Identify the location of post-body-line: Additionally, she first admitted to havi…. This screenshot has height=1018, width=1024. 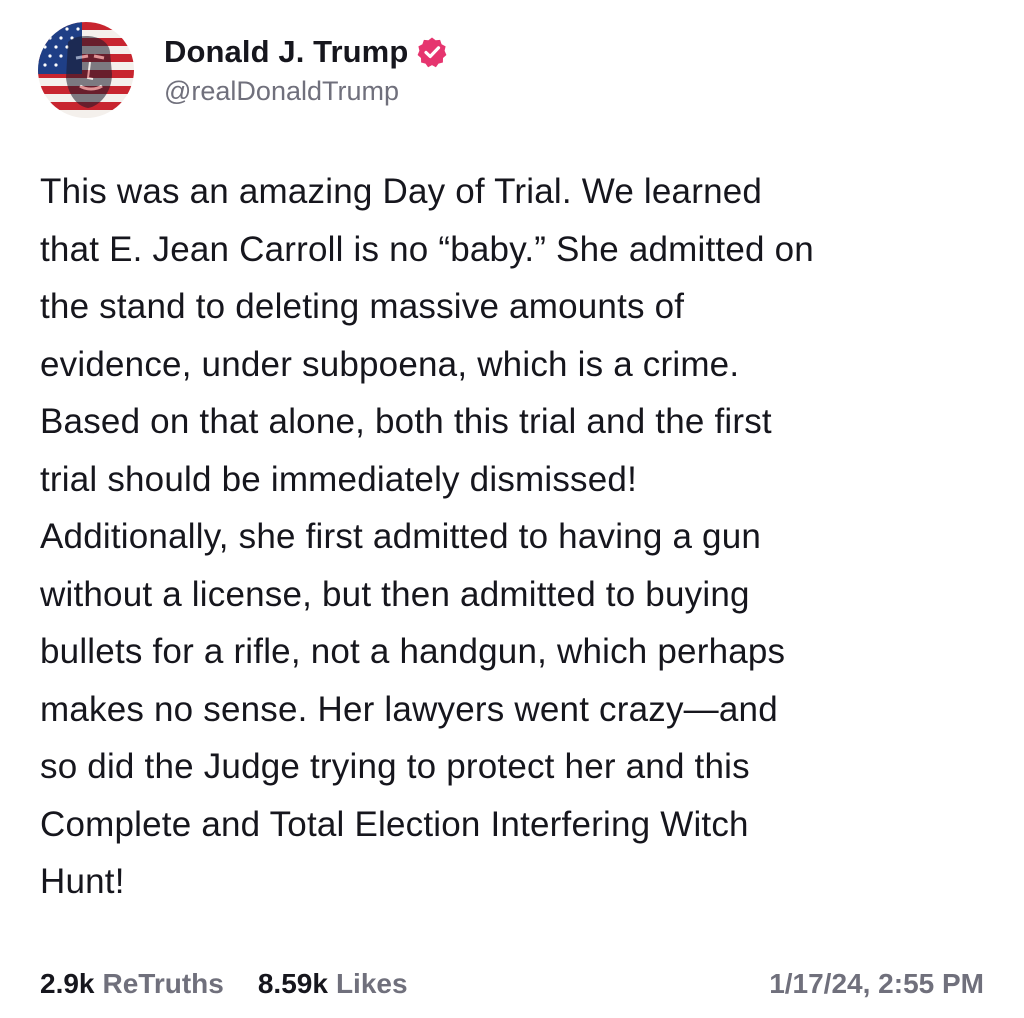
(401, 536).